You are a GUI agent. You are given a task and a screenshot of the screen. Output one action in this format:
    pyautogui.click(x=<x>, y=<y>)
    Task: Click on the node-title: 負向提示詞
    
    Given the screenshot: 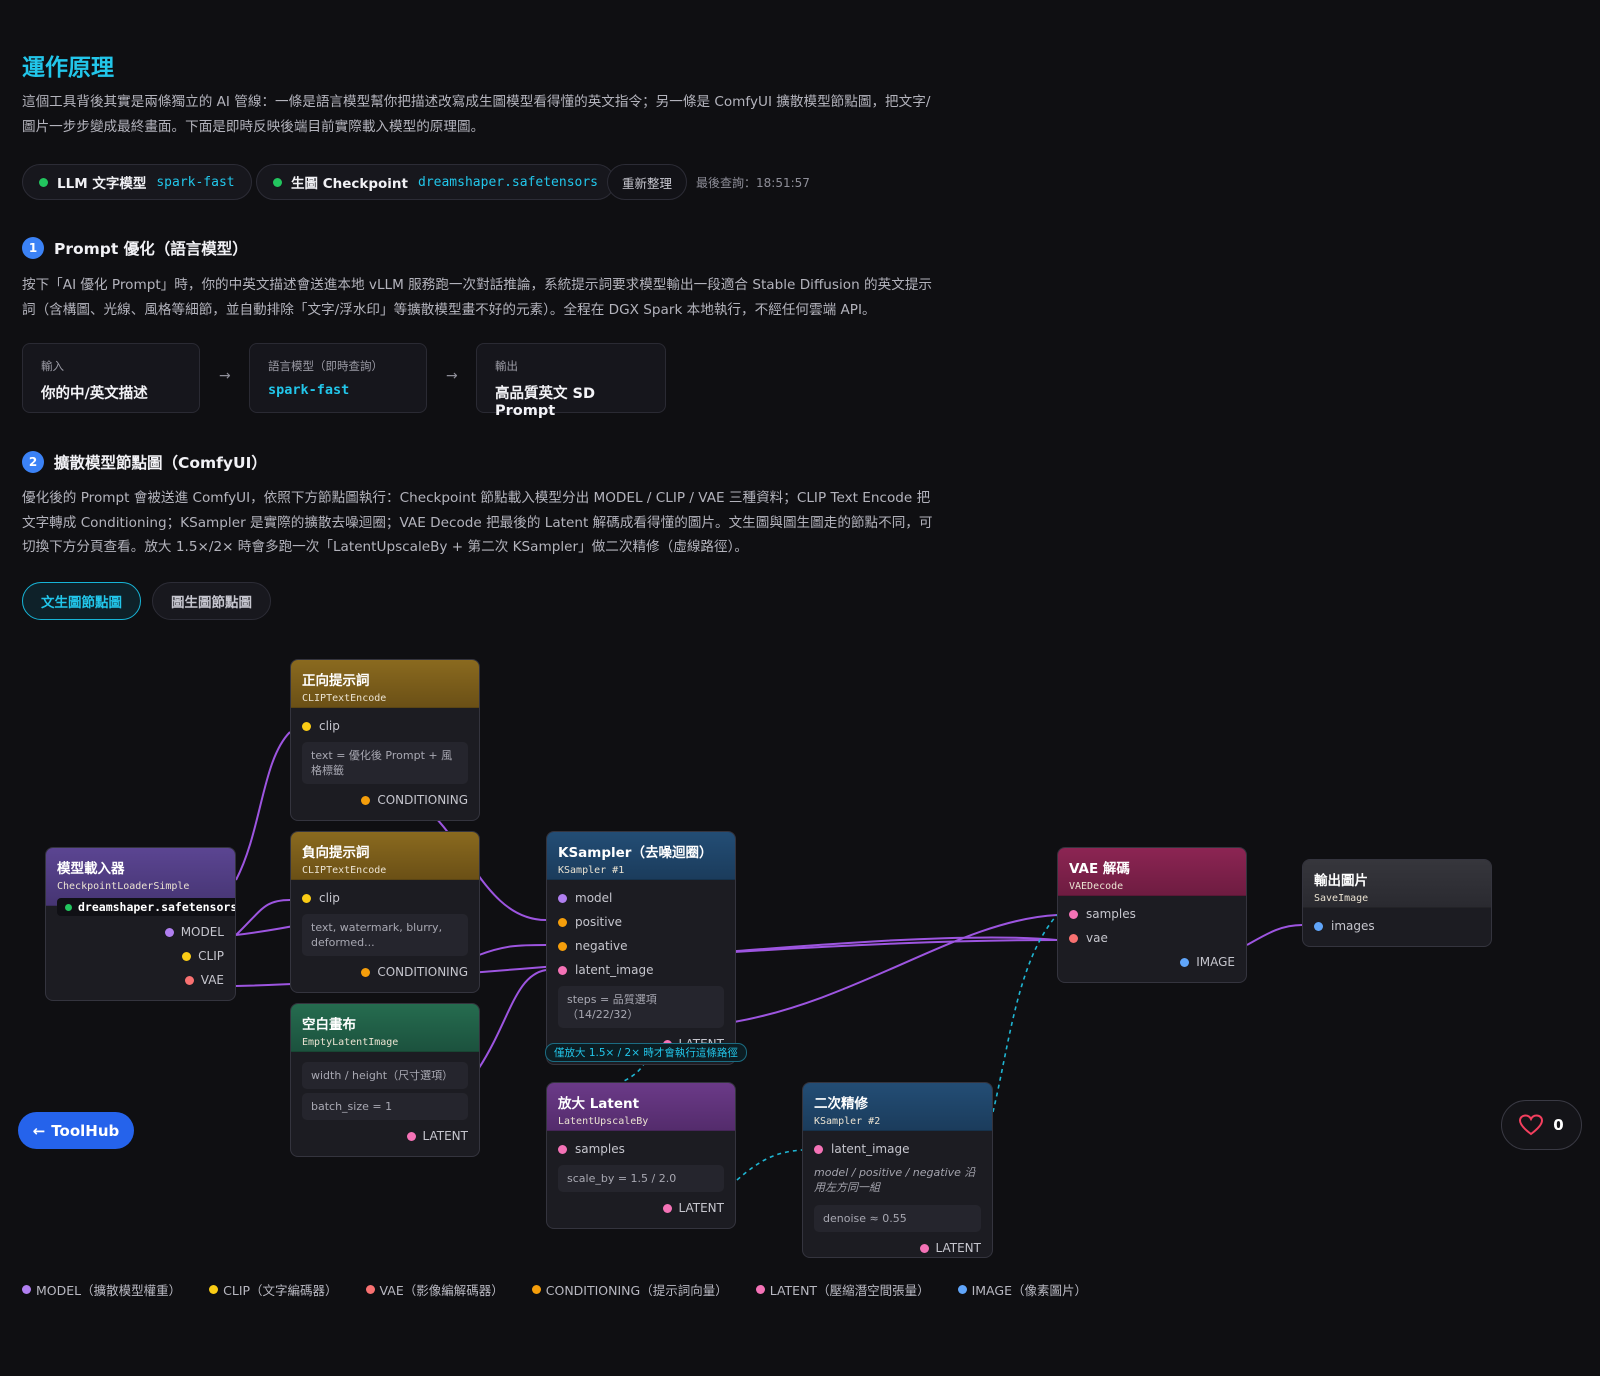 What is the action you would take?
    pyautogui.click(x=336, y=853)
    